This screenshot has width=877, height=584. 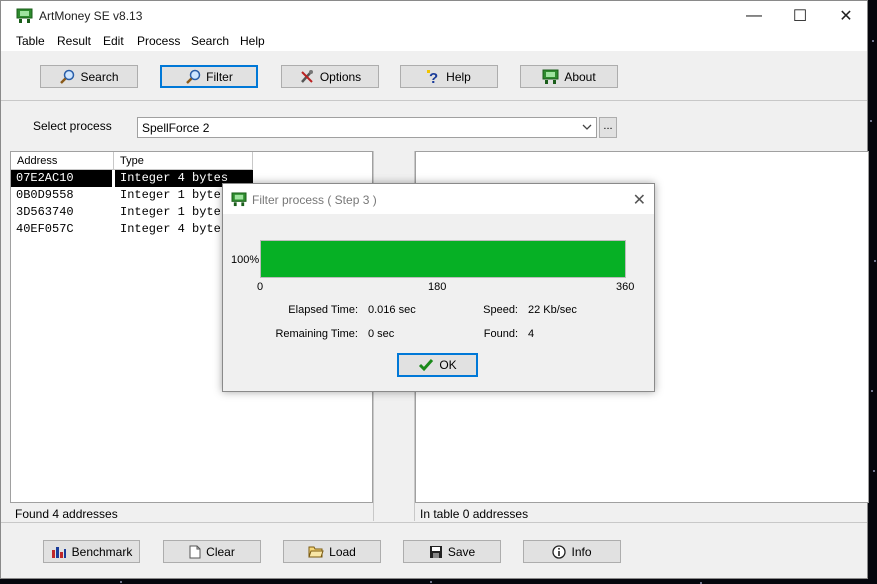 What do you see at coordinates (62, 161) in the screenshot?
I see `column-header-address: Address` at bounding box center [62, 161].